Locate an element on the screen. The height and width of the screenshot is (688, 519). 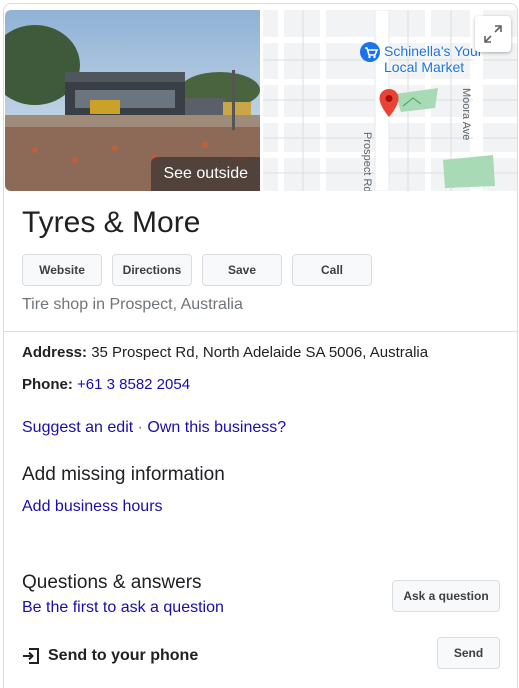
see-outside-label: See outside is located at coordinates (205, 174).